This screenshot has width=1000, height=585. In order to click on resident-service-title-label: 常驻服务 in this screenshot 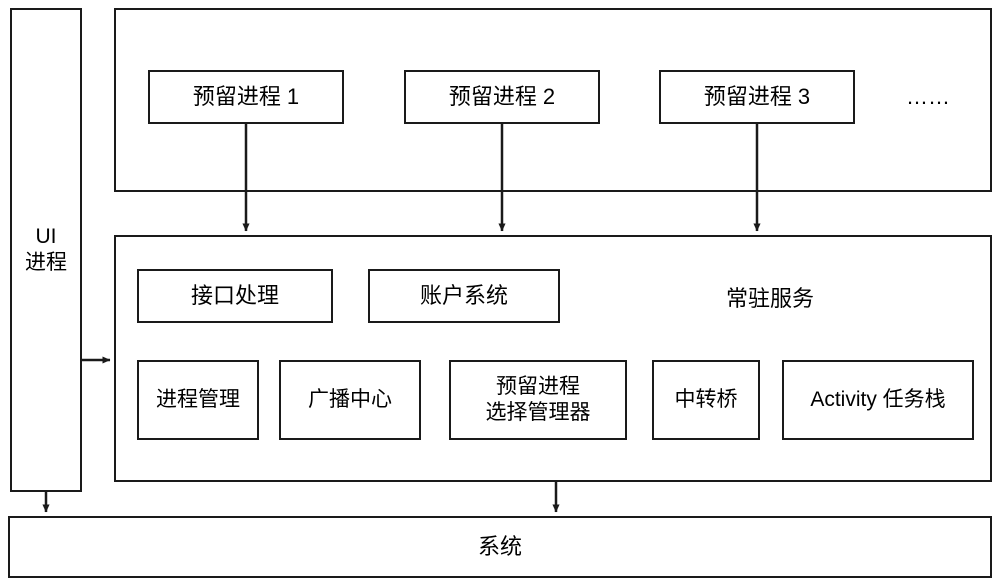, I will do `click(769, 299)`.